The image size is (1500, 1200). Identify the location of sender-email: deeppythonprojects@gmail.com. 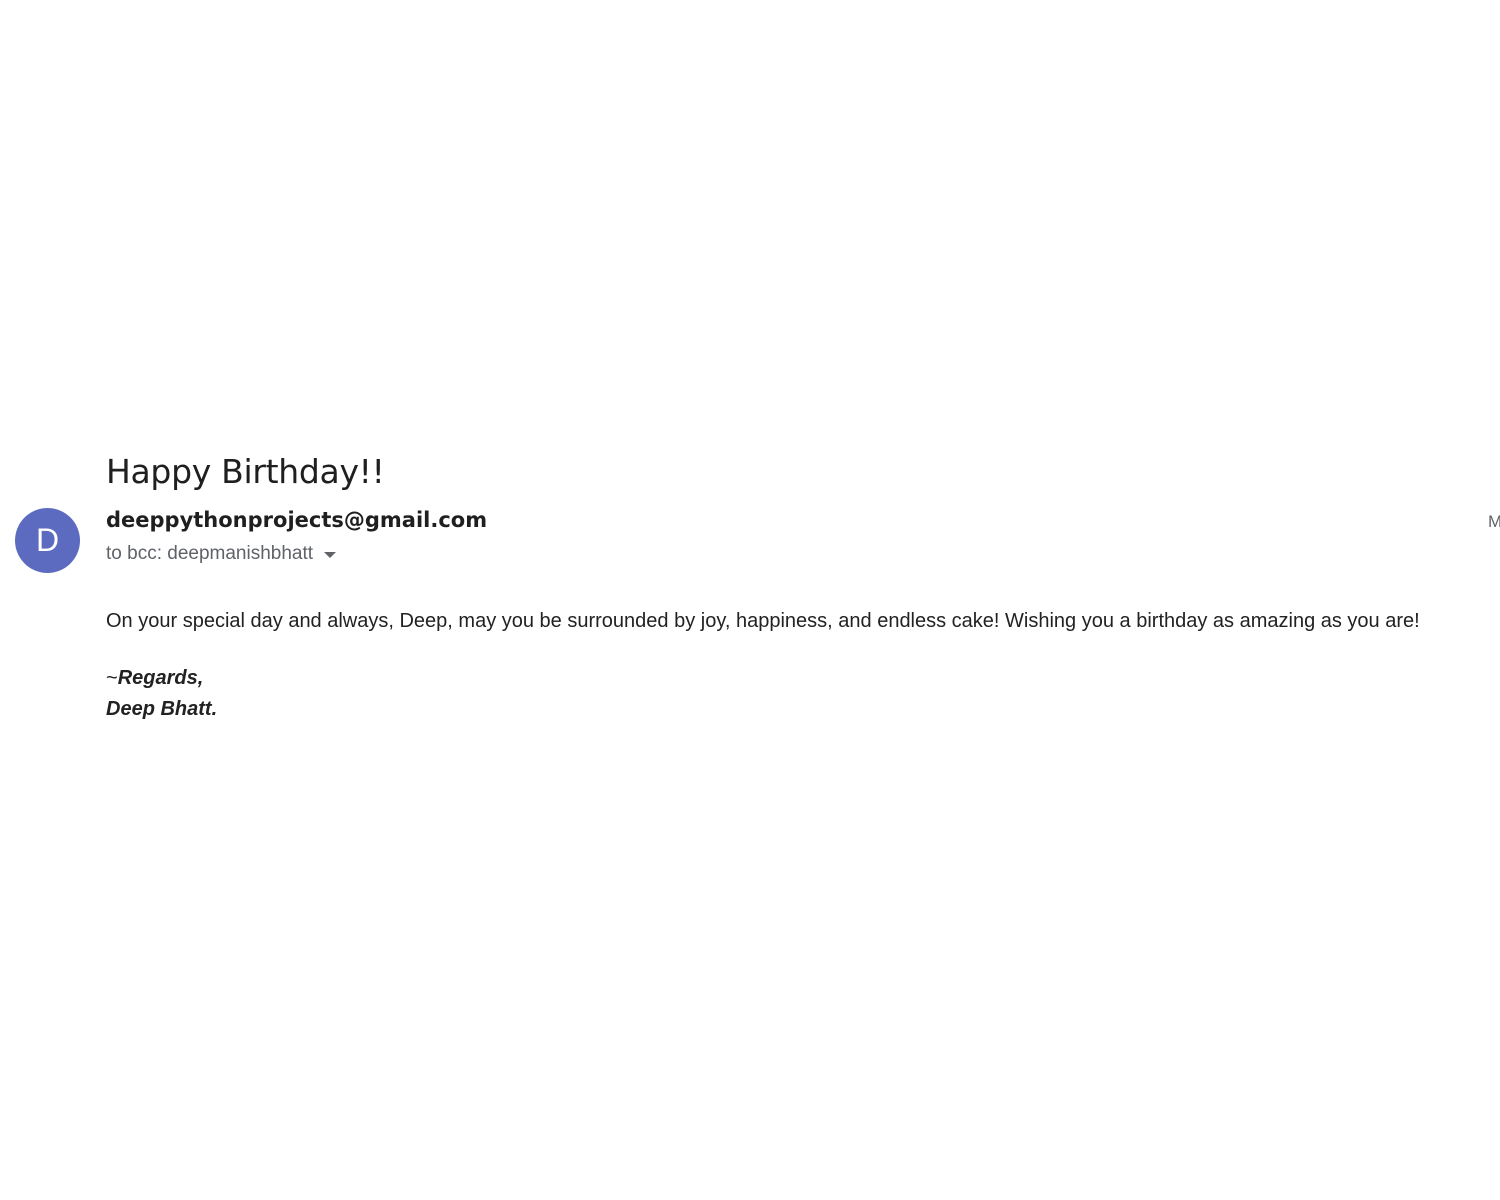
(296, 520).